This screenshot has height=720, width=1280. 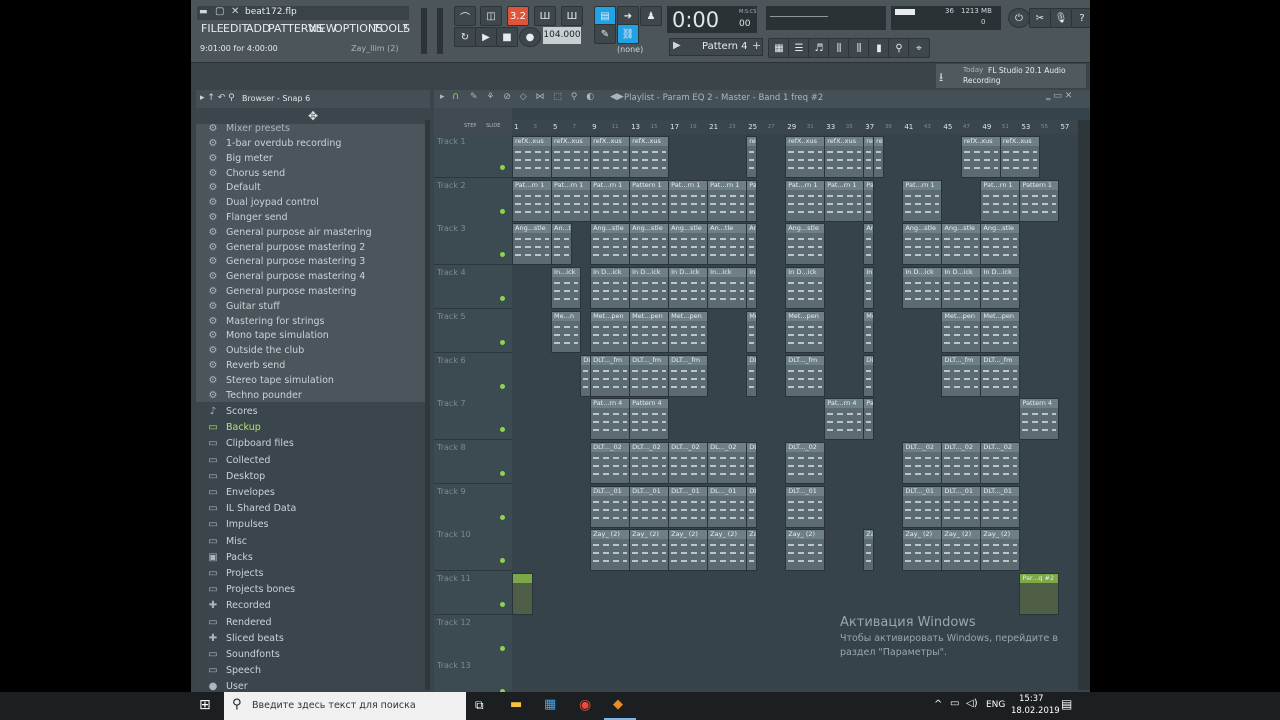 I want to click on snap-mode-display: (none), so click(x=630, y=49).